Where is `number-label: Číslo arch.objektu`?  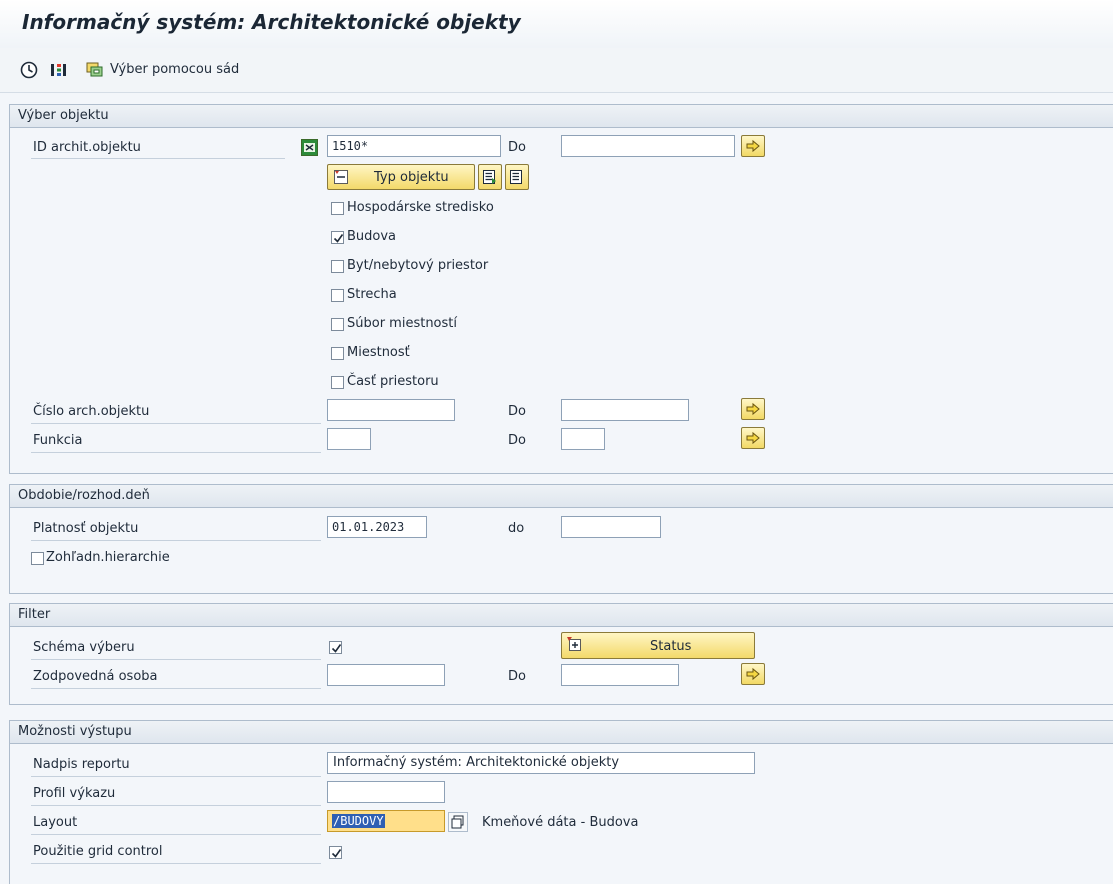 number-label: Číslo arch.objektu is located at coordinates (91, 411).